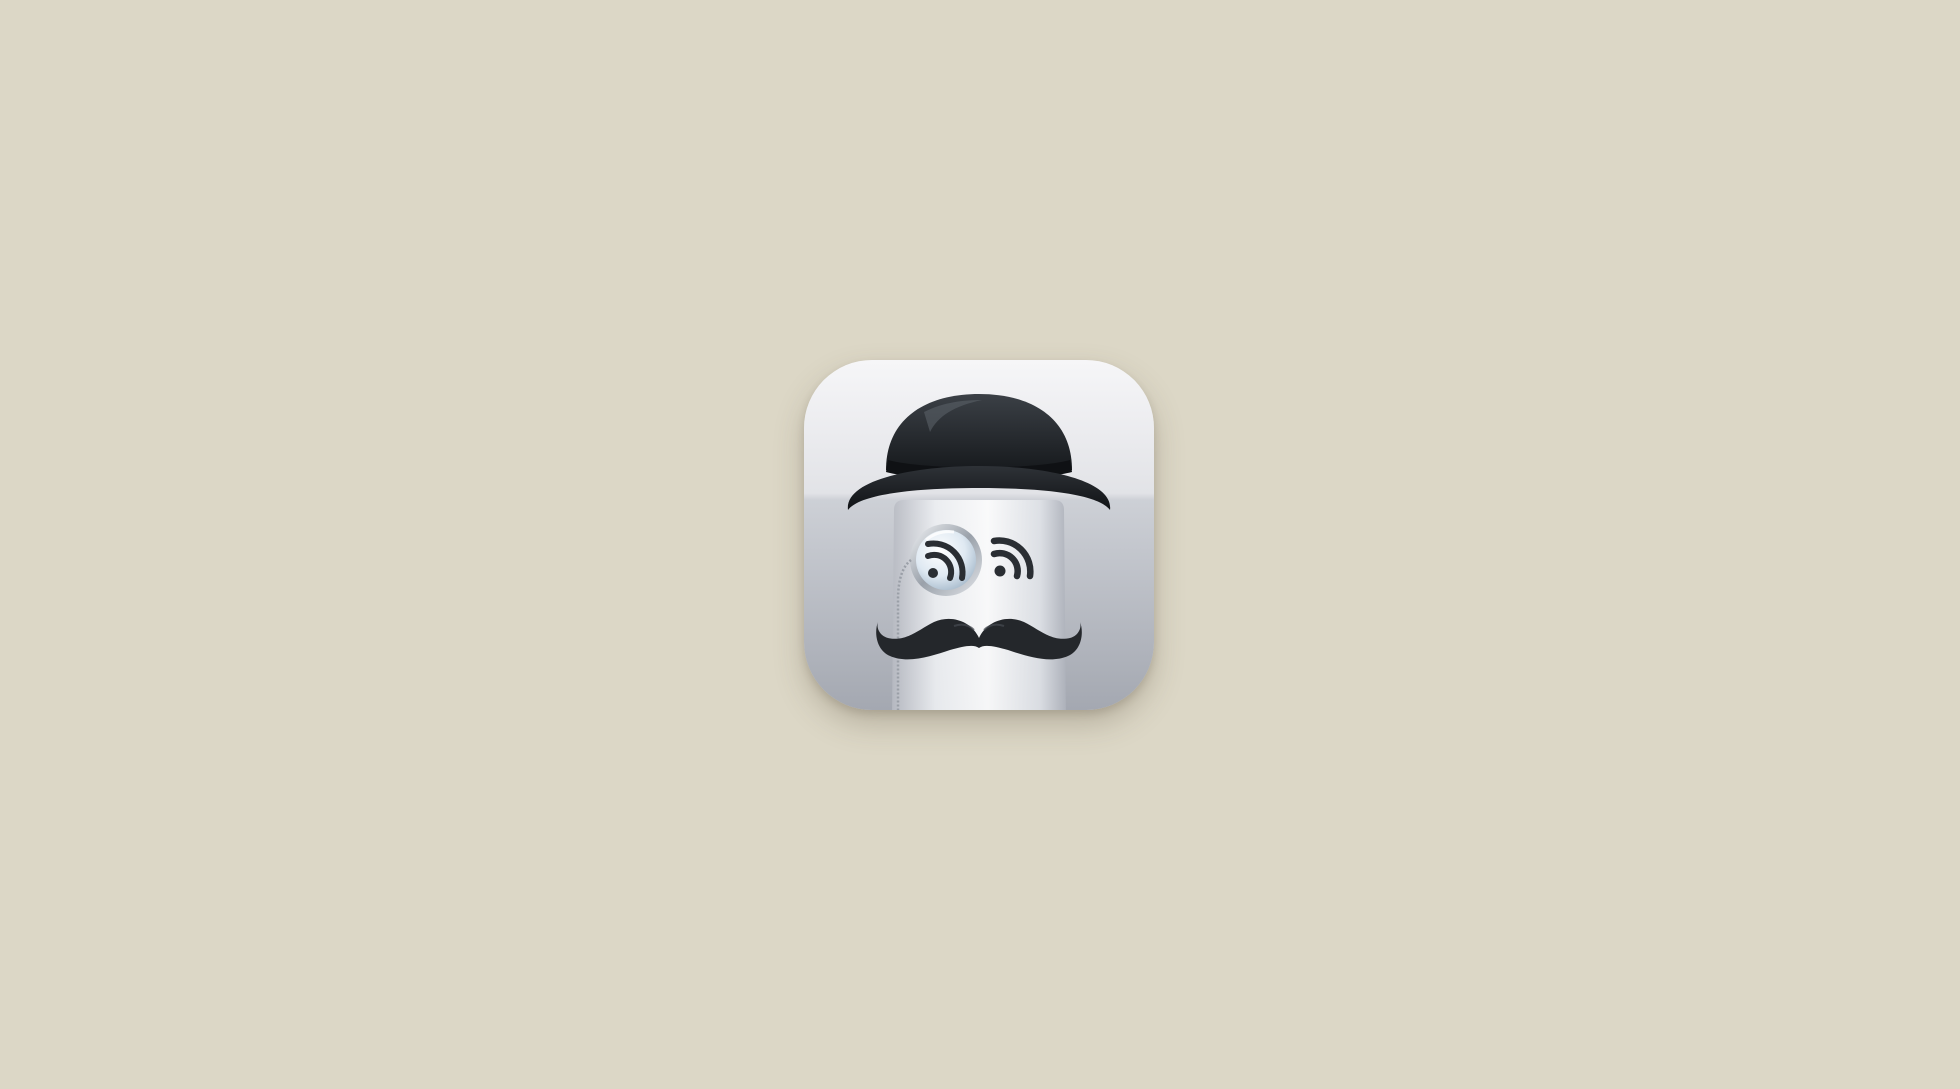  I want to click on app-icon, so click(979, 535).